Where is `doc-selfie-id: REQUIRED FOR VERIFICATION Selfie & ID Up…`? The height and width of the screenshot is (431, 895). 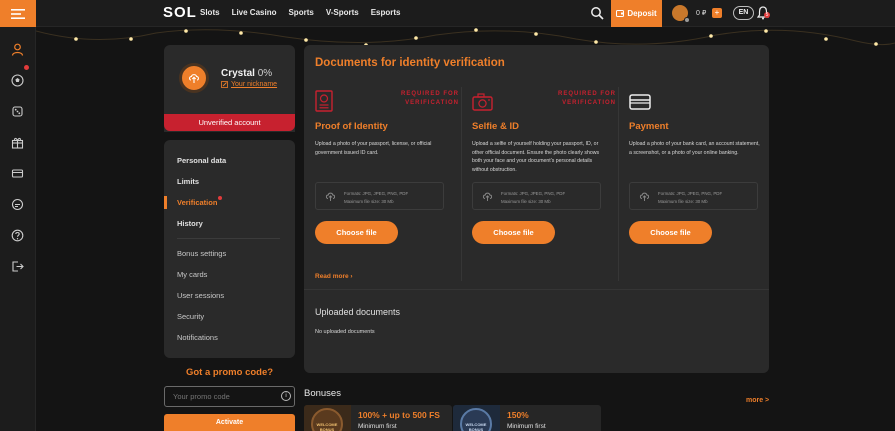
doc-selfie-id: REQUIRED FOR VERIFICATION Selfie & ID Up… is located at coordinates (544, 192).